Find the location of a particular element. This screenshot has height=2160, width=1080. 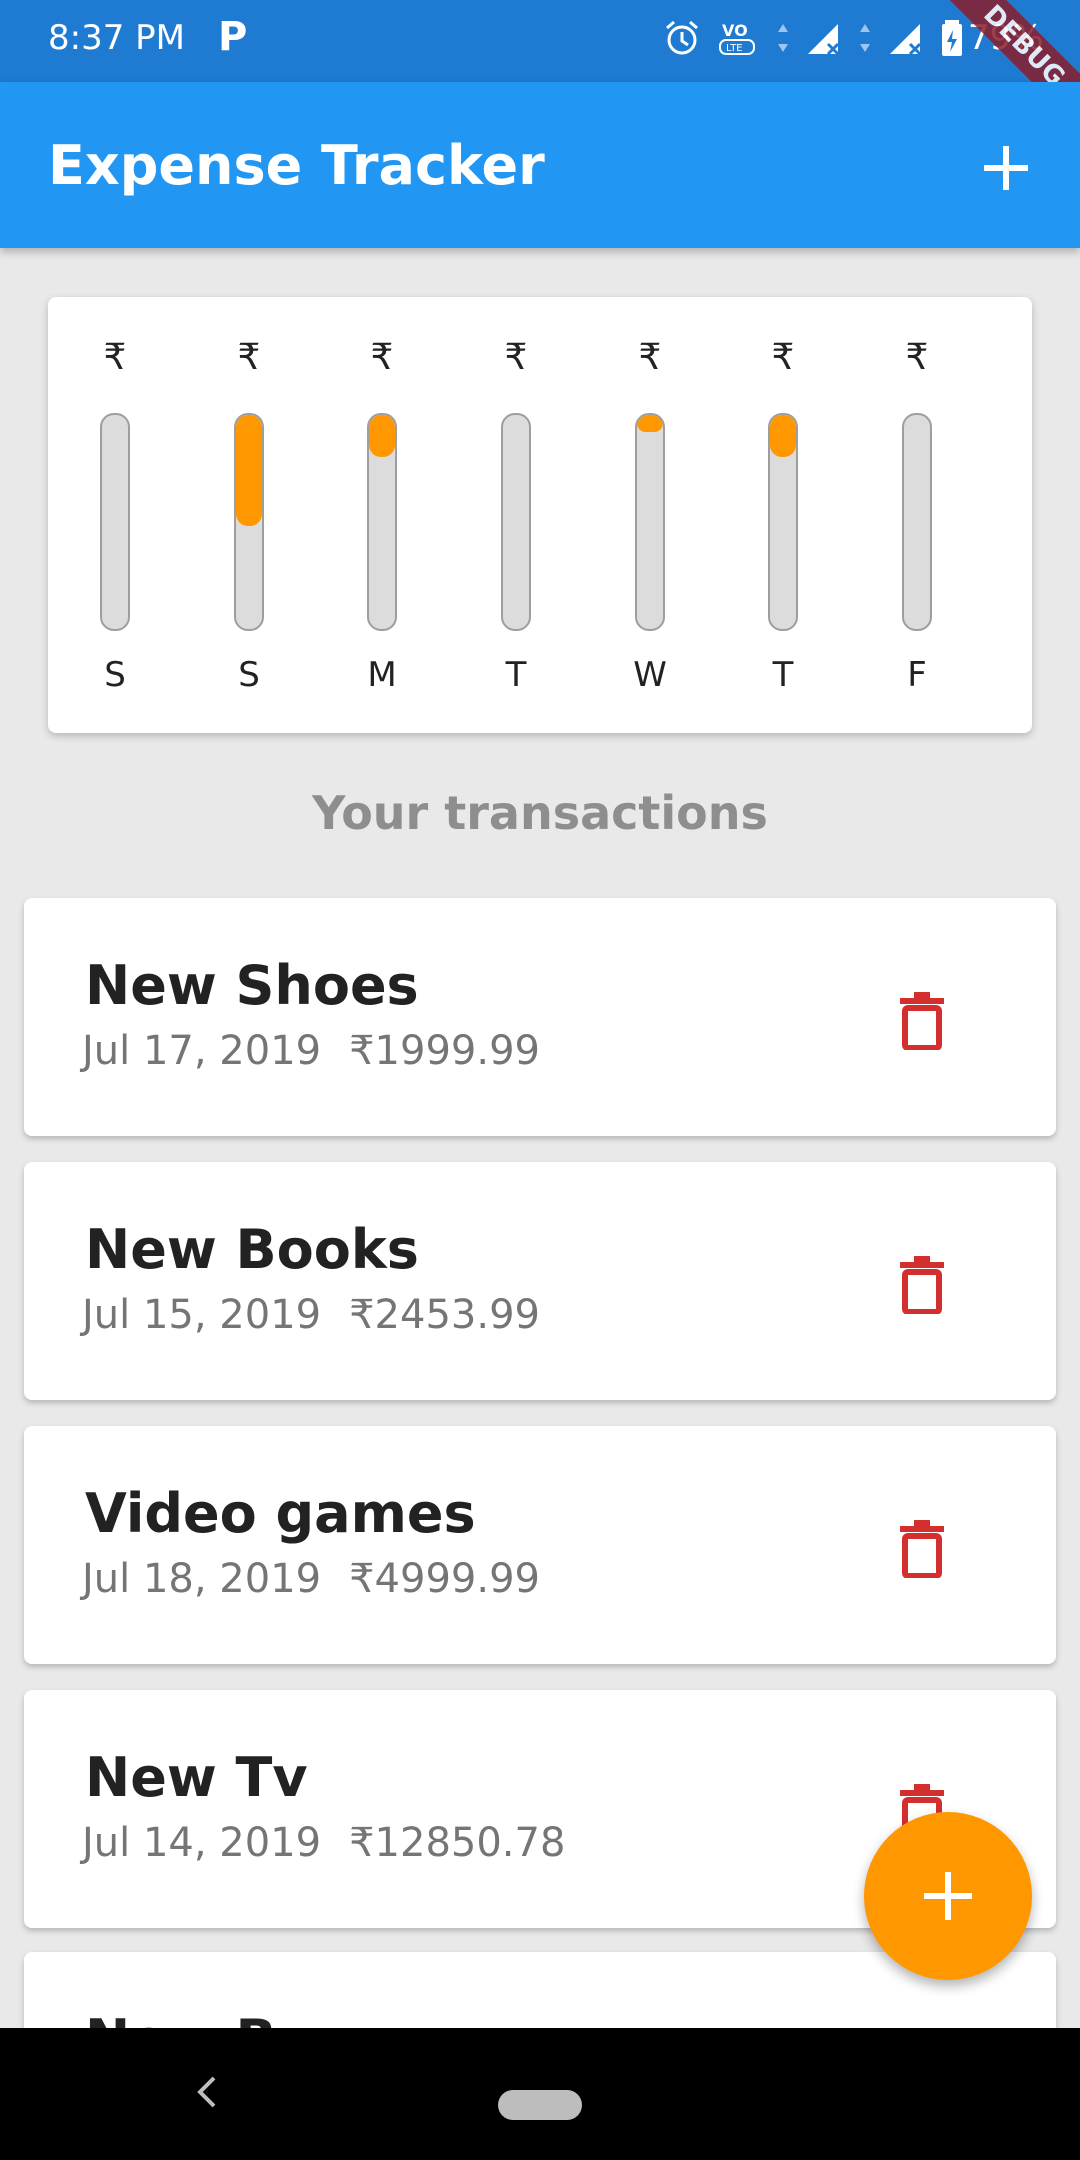

add-transaction-fab is located at coordinates (948, 1896).